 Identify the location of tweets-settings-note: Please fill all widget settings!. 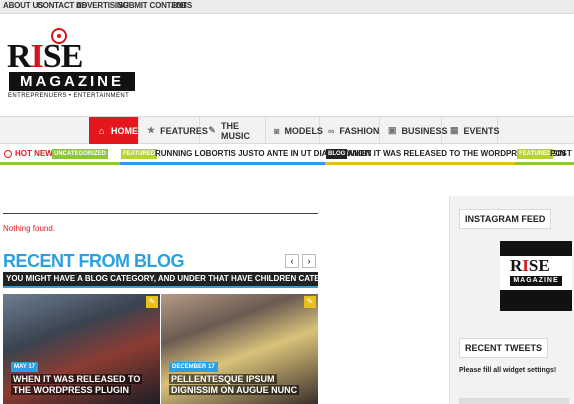
(508, 370).